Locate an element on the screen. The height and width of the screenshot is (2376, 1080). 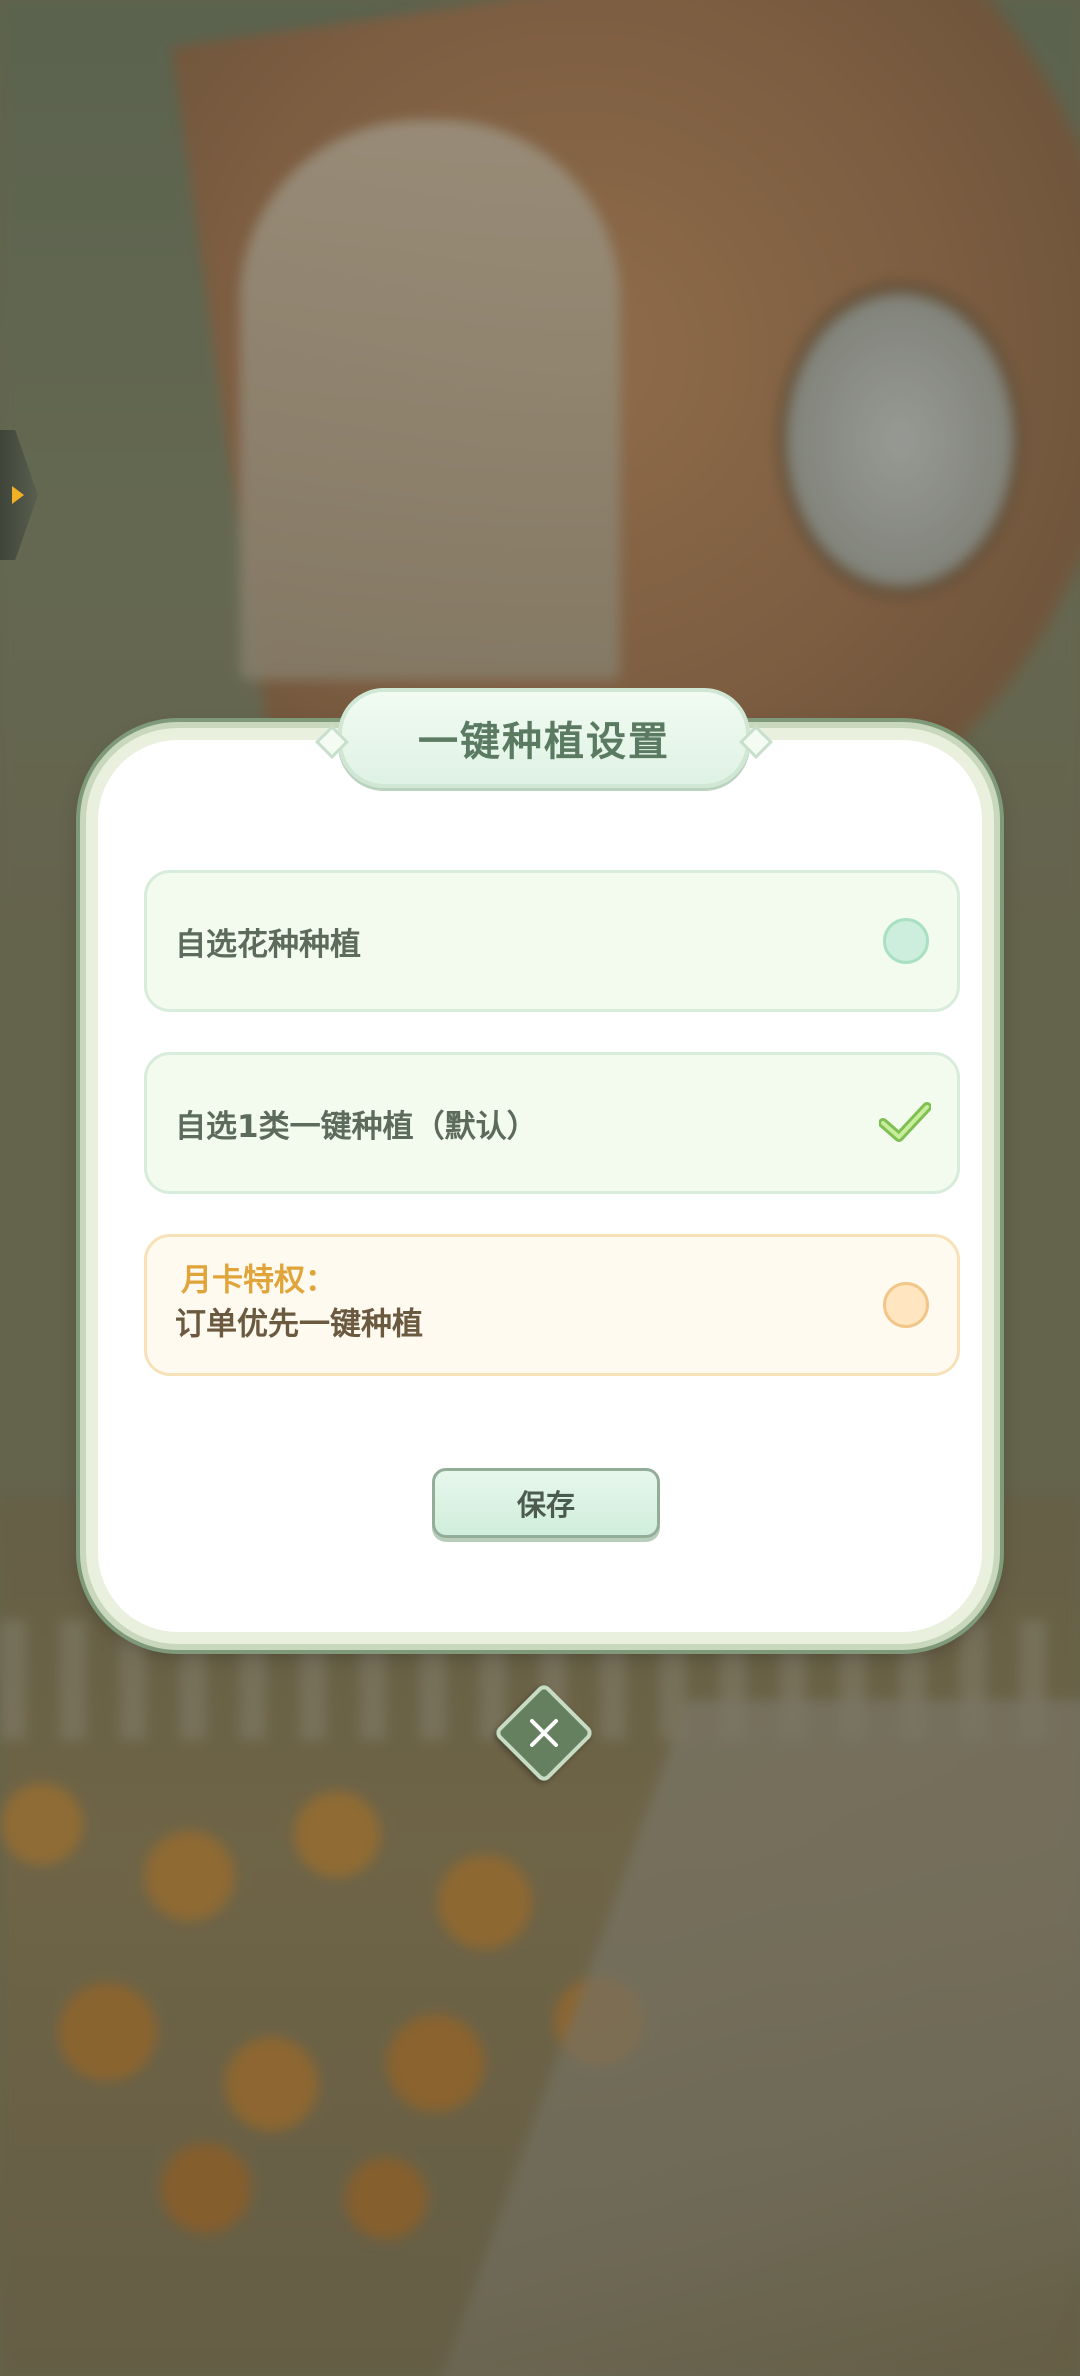
save-button-label: 保存 is located at coordinates (545, 1505).